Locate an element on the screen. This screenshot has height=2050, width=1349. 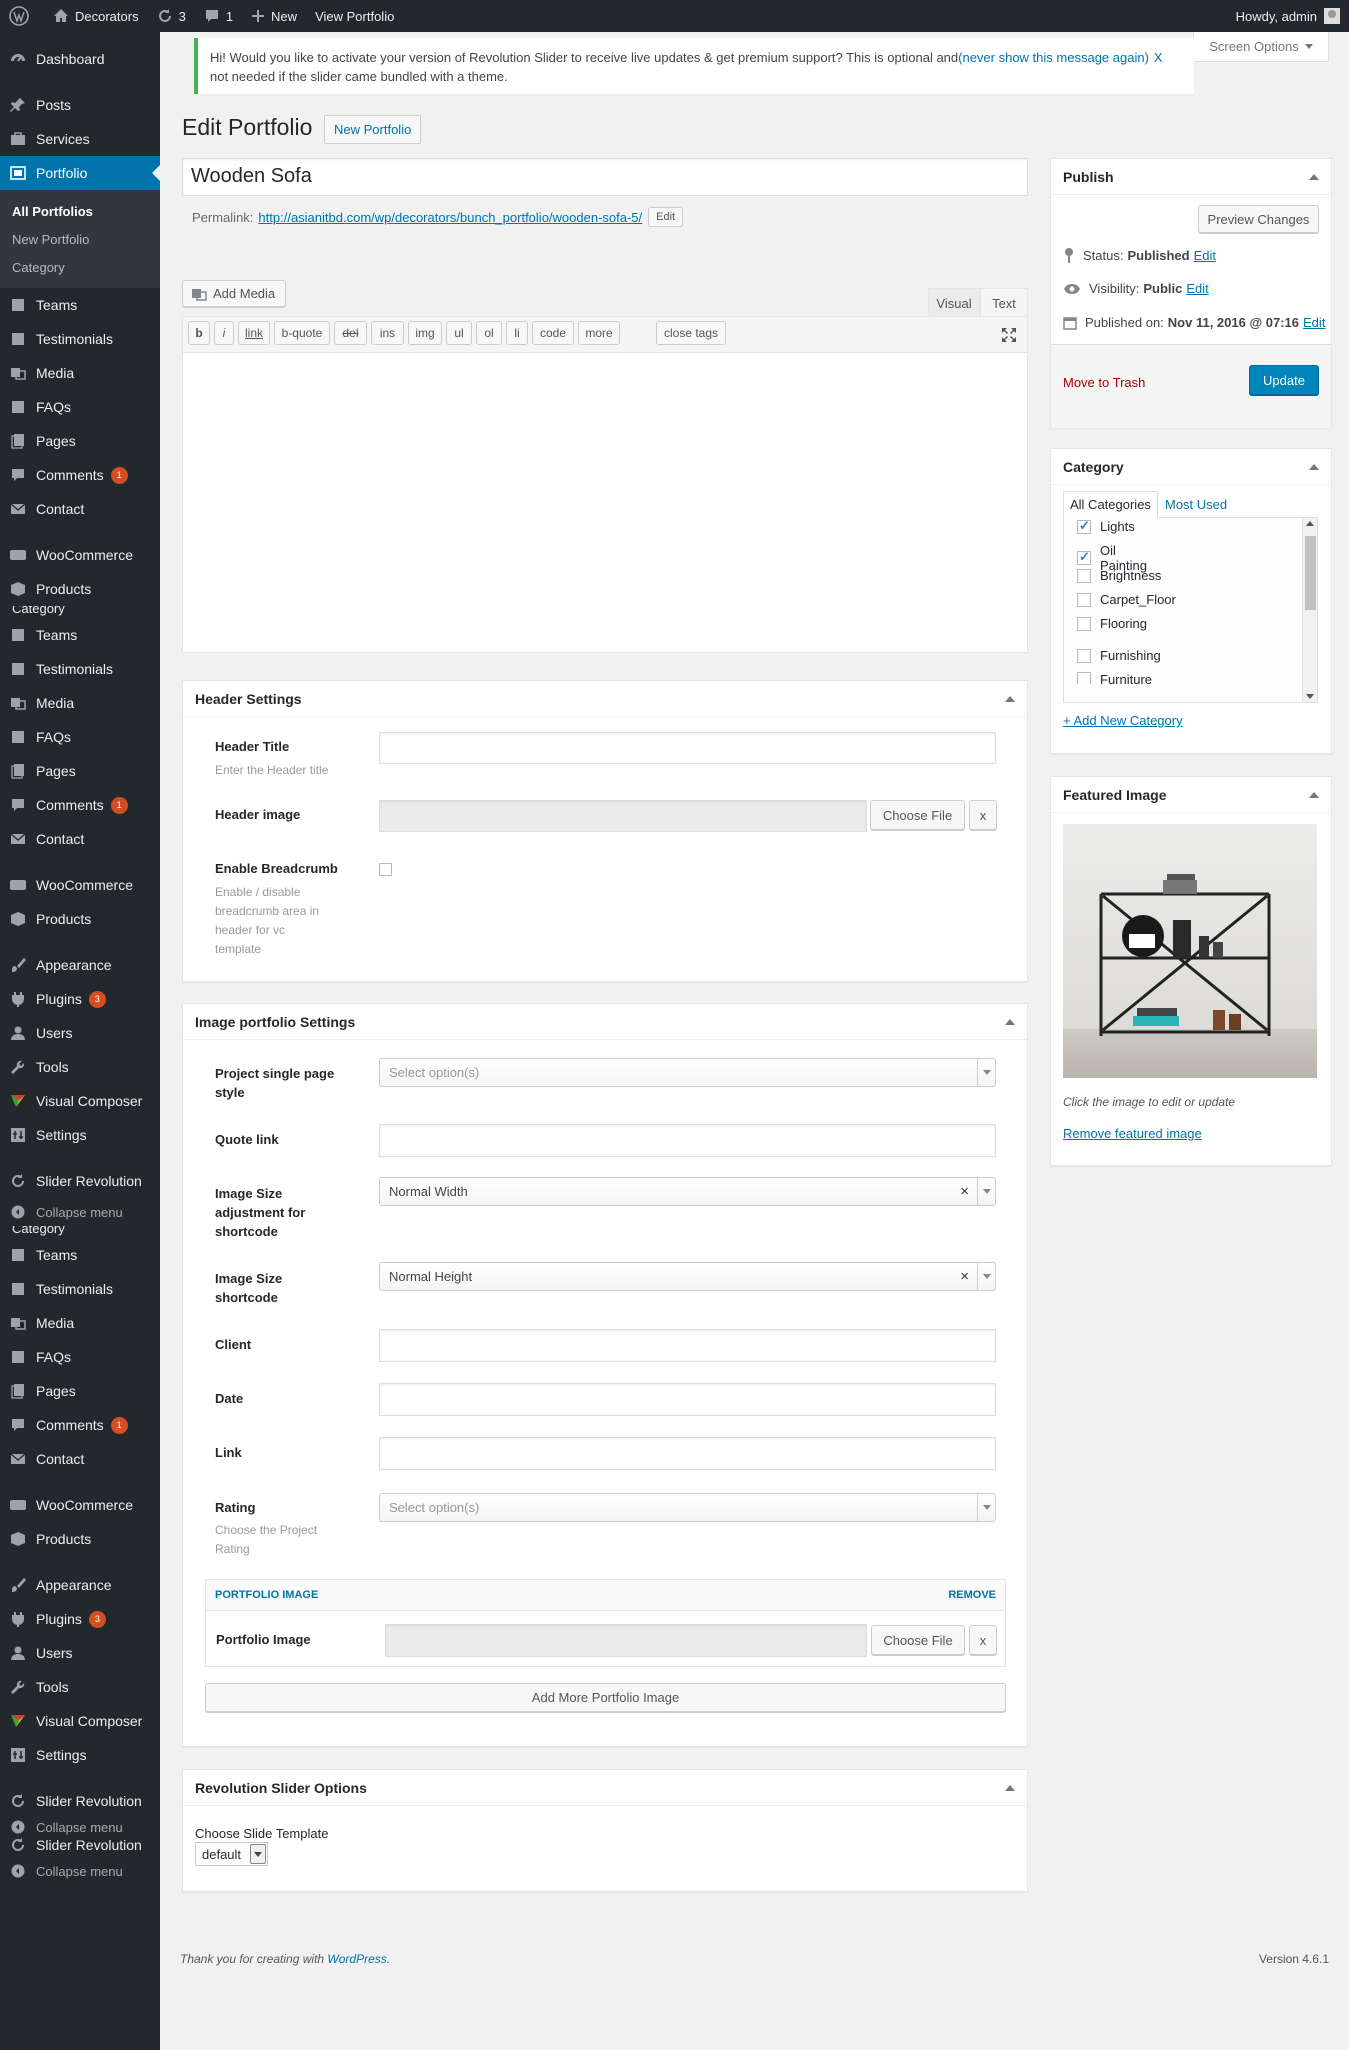
scroll-down-icon is located at coordinates (1310, 696).